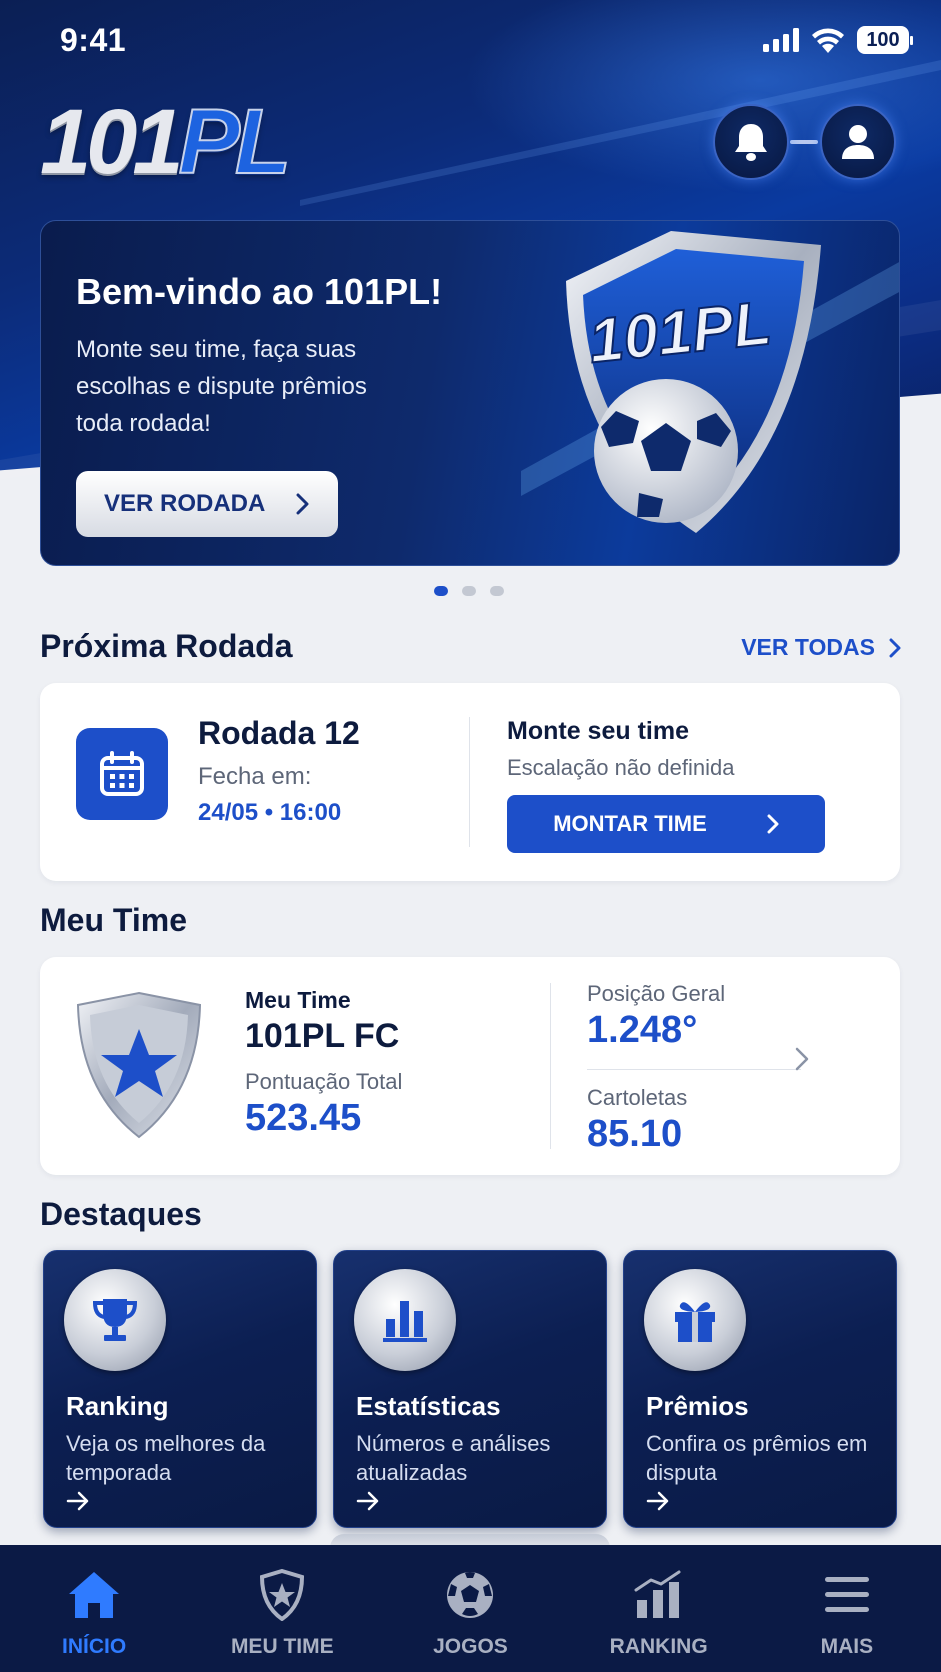 The width and height of the screenshot is (941, 1672). What do you see at coordinates (470, 1595) in the screenshot?
I see `soccer-ball-icon` at bounding box center [470, 1595].